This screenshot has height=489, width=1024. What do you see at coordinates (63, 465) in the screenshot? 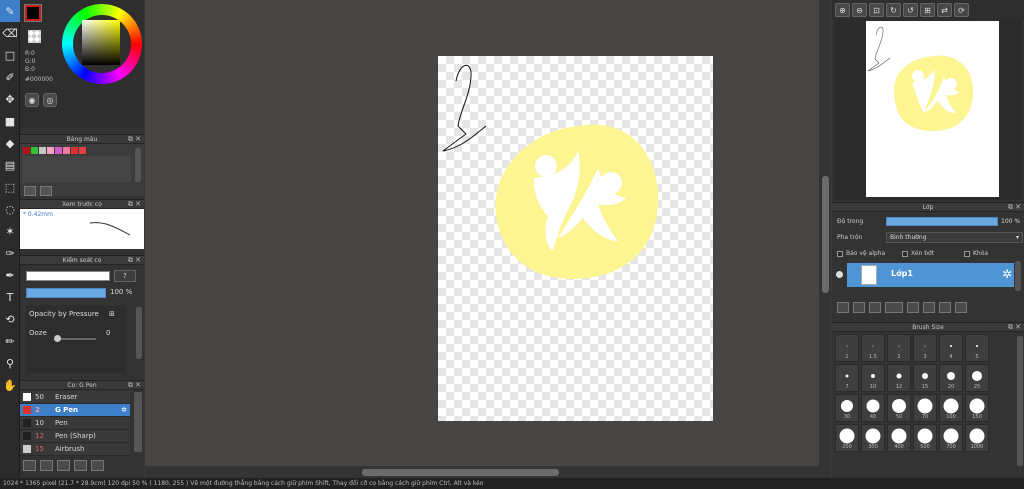
I see `copy-brush-icon` at bounding box center [63, 465].